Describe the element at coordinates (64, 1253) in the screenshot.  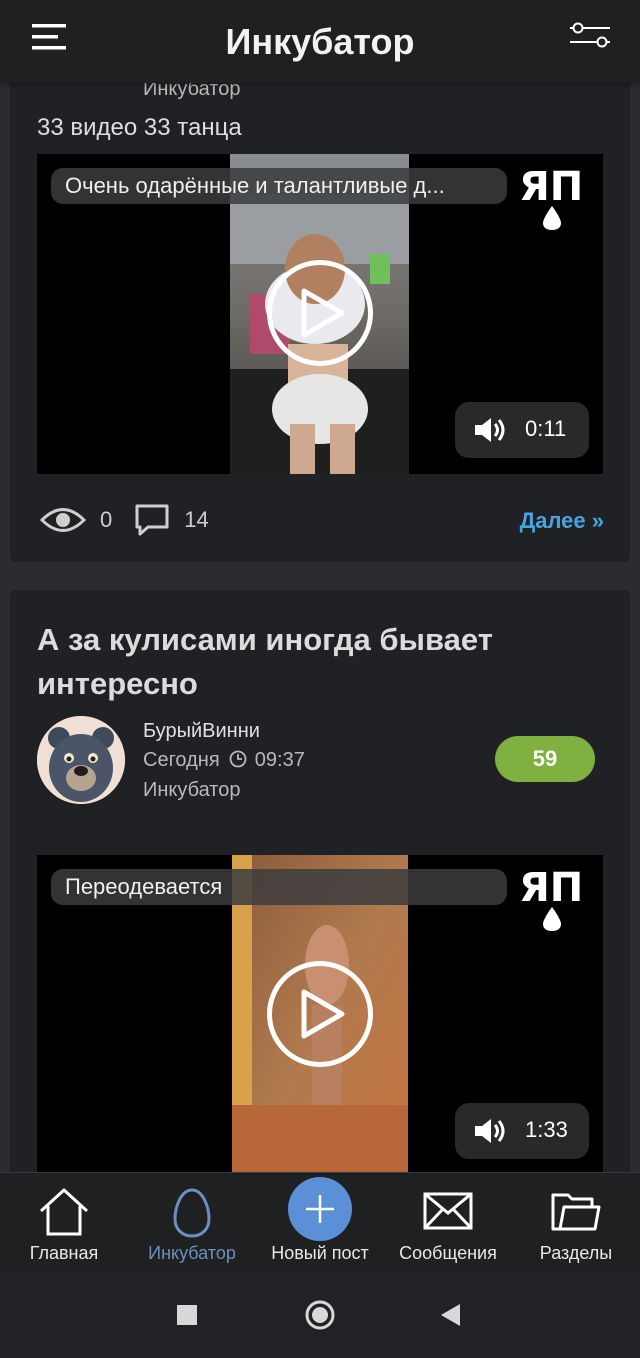
I see `nav-item-label: Главная` at that location.